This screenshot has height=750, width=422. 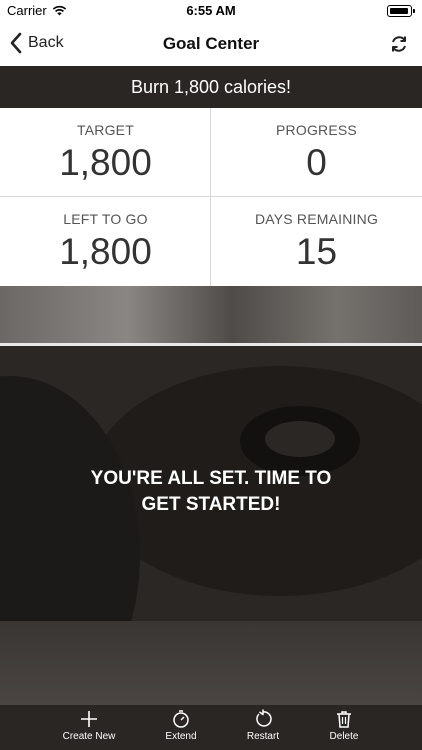 I want to click on trash-icon, so click(x=344, y=719).